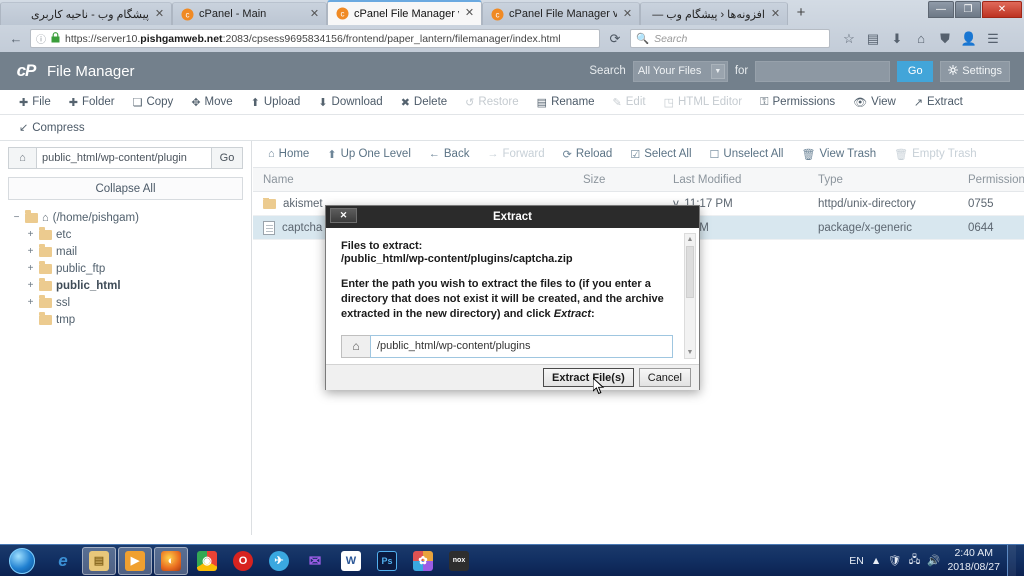 The height and width of the screenshot is (576, 1024). What do you see at coordinates (873, 39) in the screenshot?
I see `library-icon: ▤` at bounding box center [873, 39].